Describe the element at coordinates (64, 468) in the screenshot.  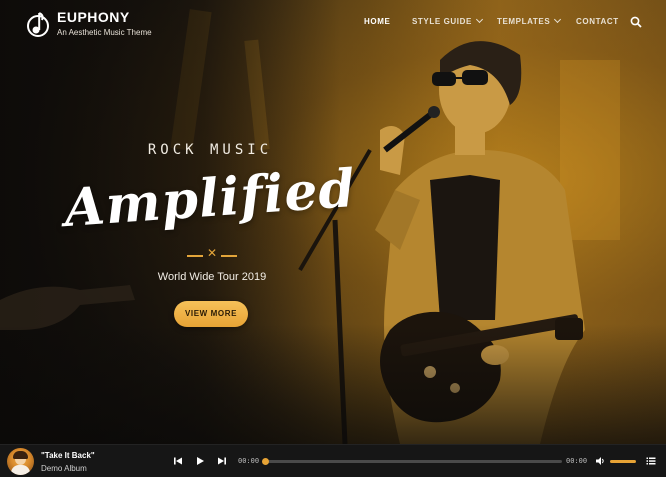
I see `track-album: Demo Album` at that location.